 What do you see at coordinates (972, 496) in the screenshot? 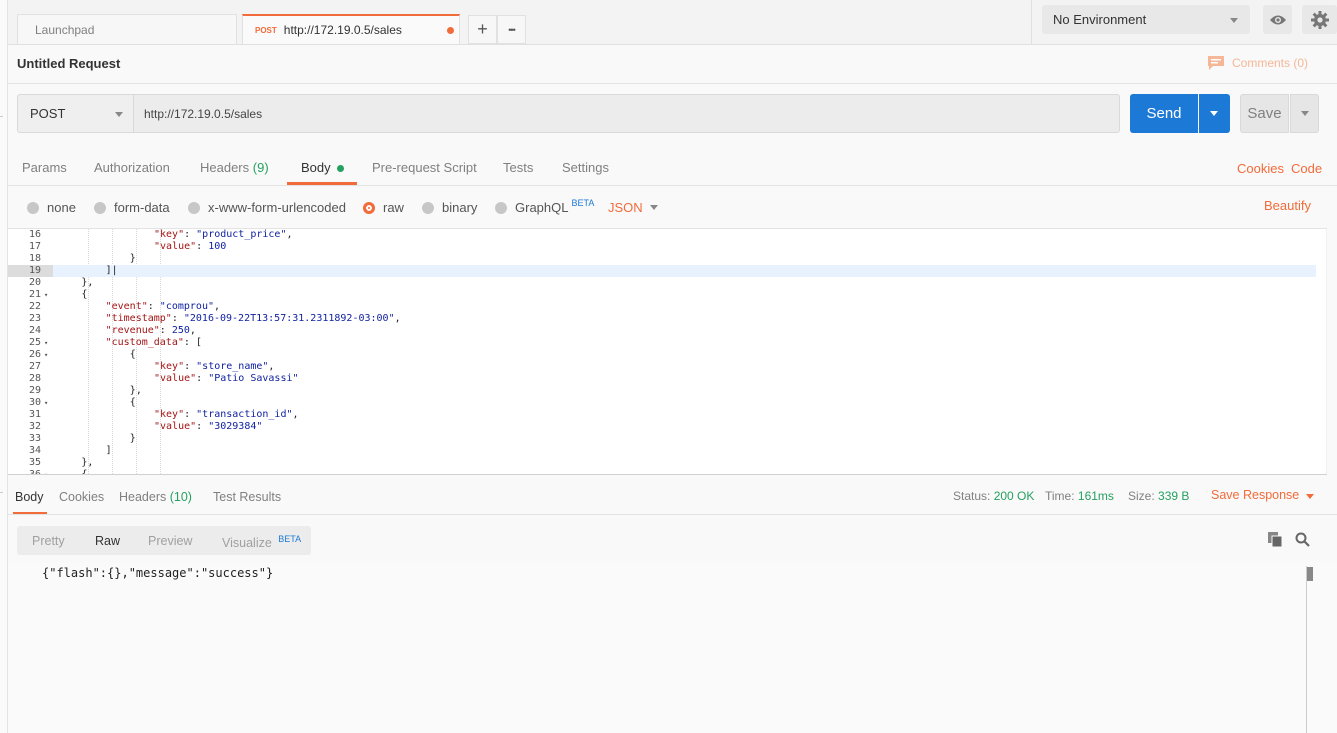
I see `status-label: Status:` at bounding box center [972, 496].